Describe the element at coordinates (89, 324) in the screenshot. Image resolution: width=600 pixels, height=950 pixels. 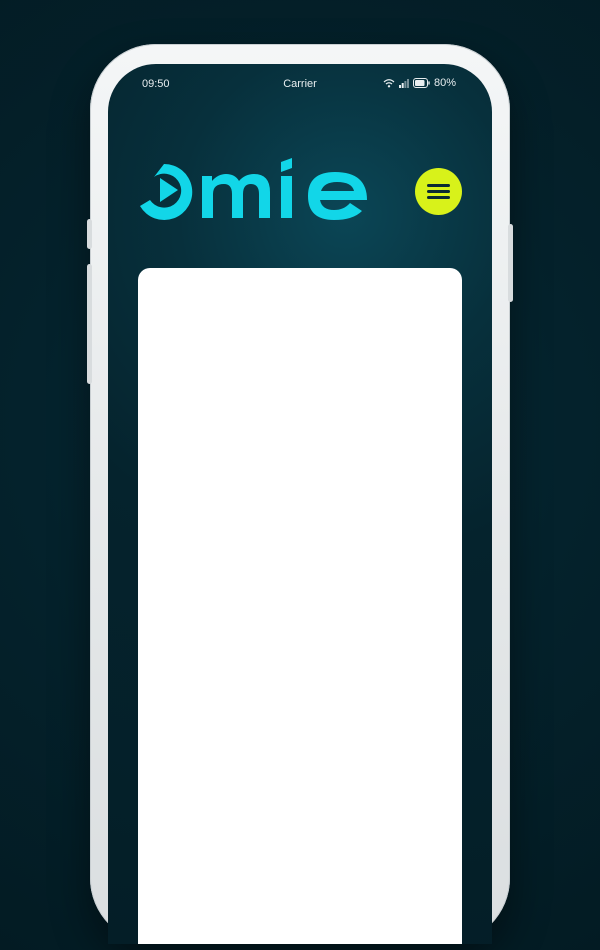
I see `volume-button` at that location.